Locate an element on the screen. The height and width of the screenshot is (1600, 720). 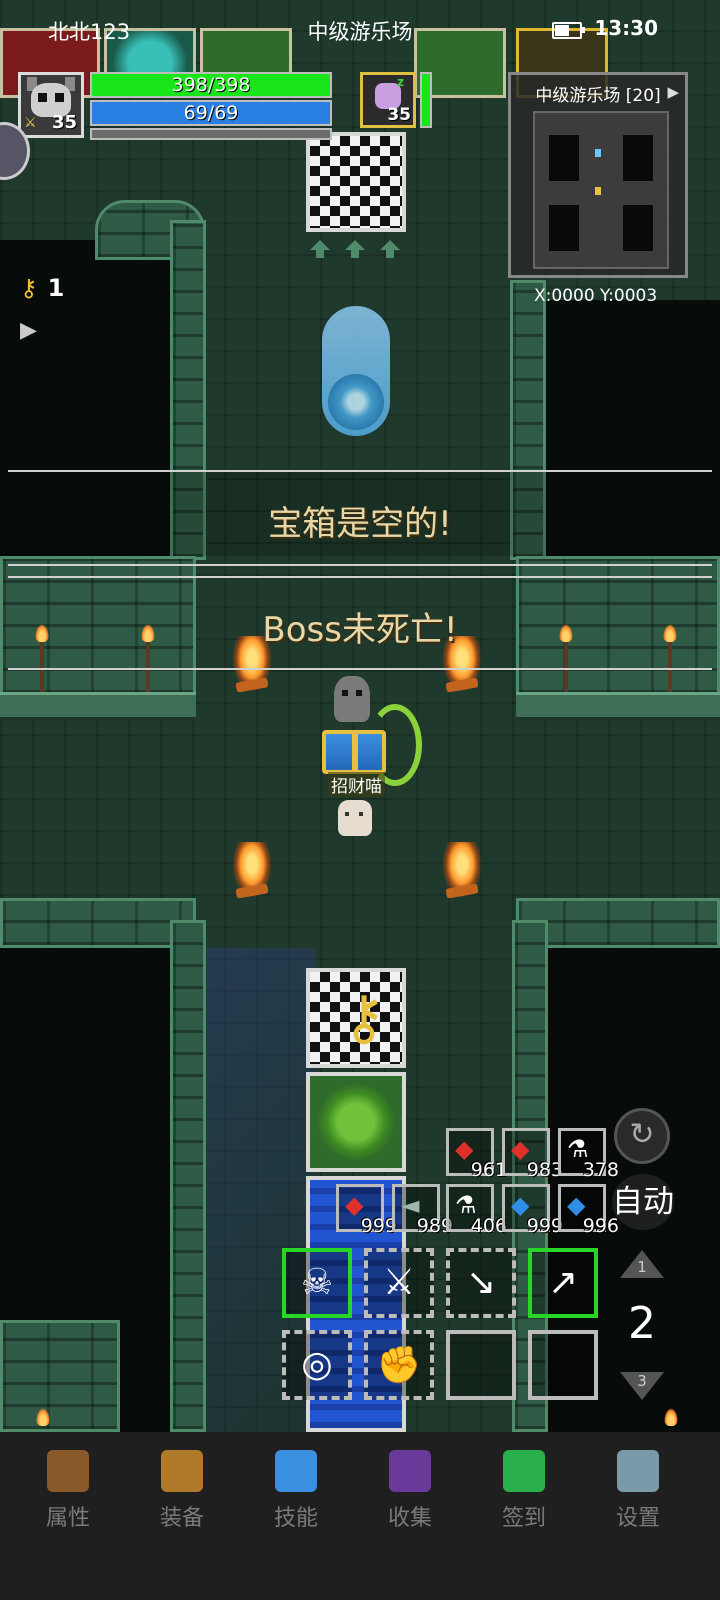
arrows-icon: ↗ is located at coordinates (563, 1282).